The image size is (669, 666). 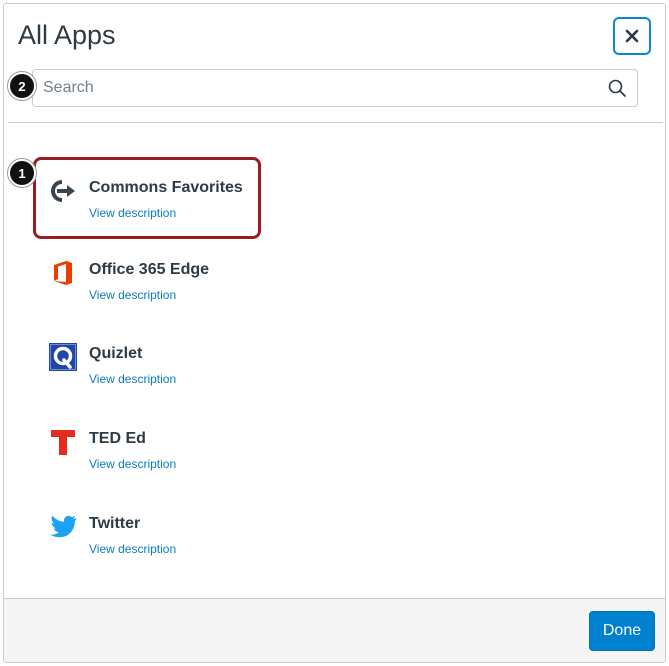 What do you see at coordinates (166, 187) in the screenshot?
I see `app-name: Commons Favorites` at bounding box center [166, 187].